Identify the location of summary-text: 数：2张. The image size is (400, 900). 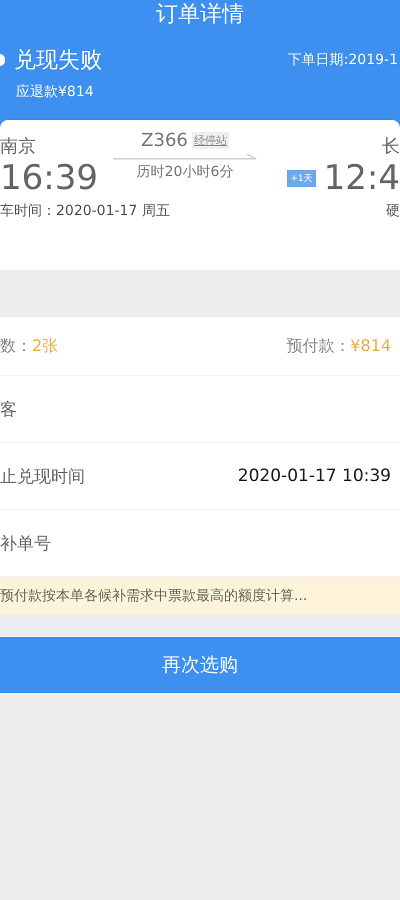
(29, 346).